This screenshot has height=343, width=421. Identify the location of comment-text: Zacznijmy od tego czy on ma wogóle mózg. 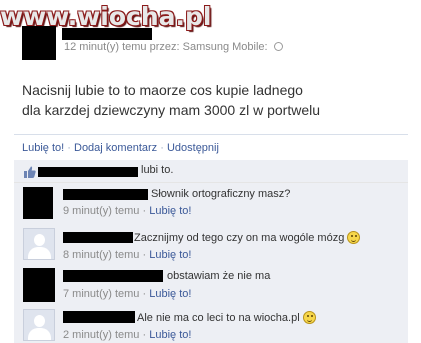
(247, 237).